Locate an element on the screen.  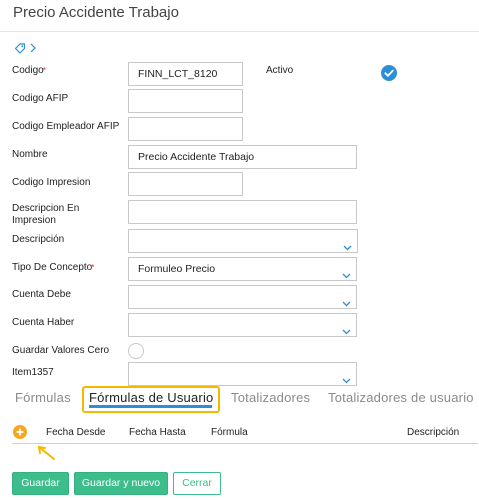
descripcion-label: Descripción is located at coordinates (38, 239).